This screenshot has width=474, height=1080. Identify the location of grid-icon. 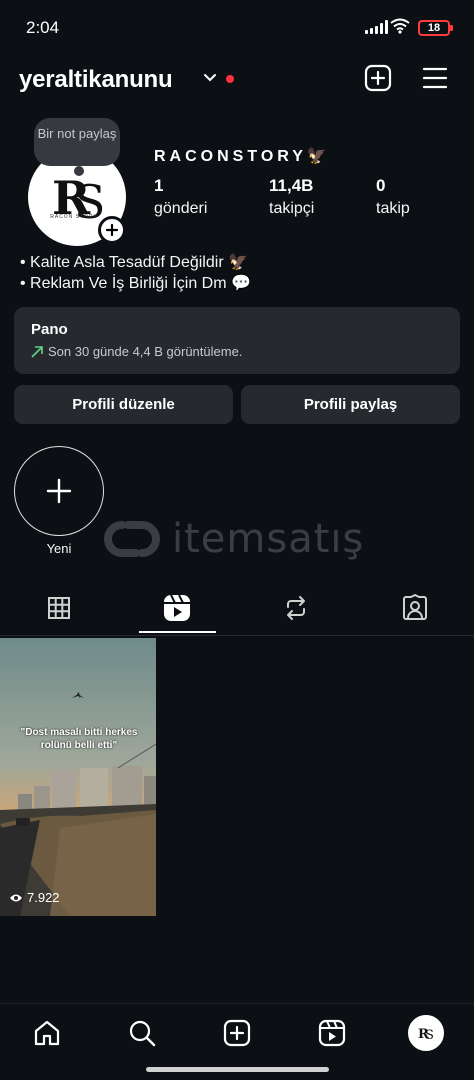
(59, 608).